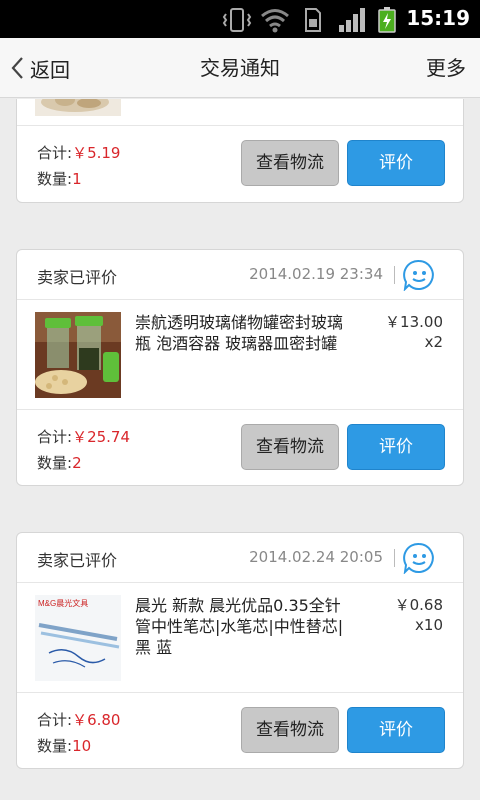  I want to click on product-thumbnail: M&G晨光文具, so click(78, 638).